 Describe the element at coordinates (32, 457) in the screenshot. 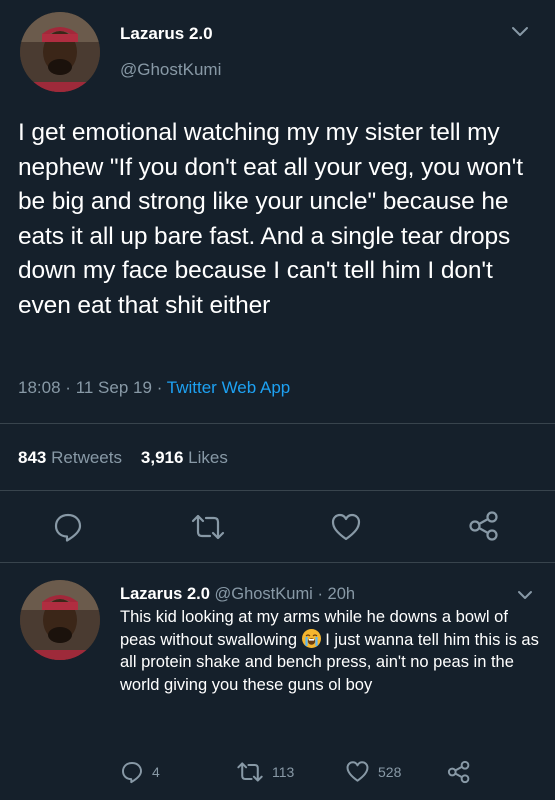

I see `retweets-count: 843` at that location.